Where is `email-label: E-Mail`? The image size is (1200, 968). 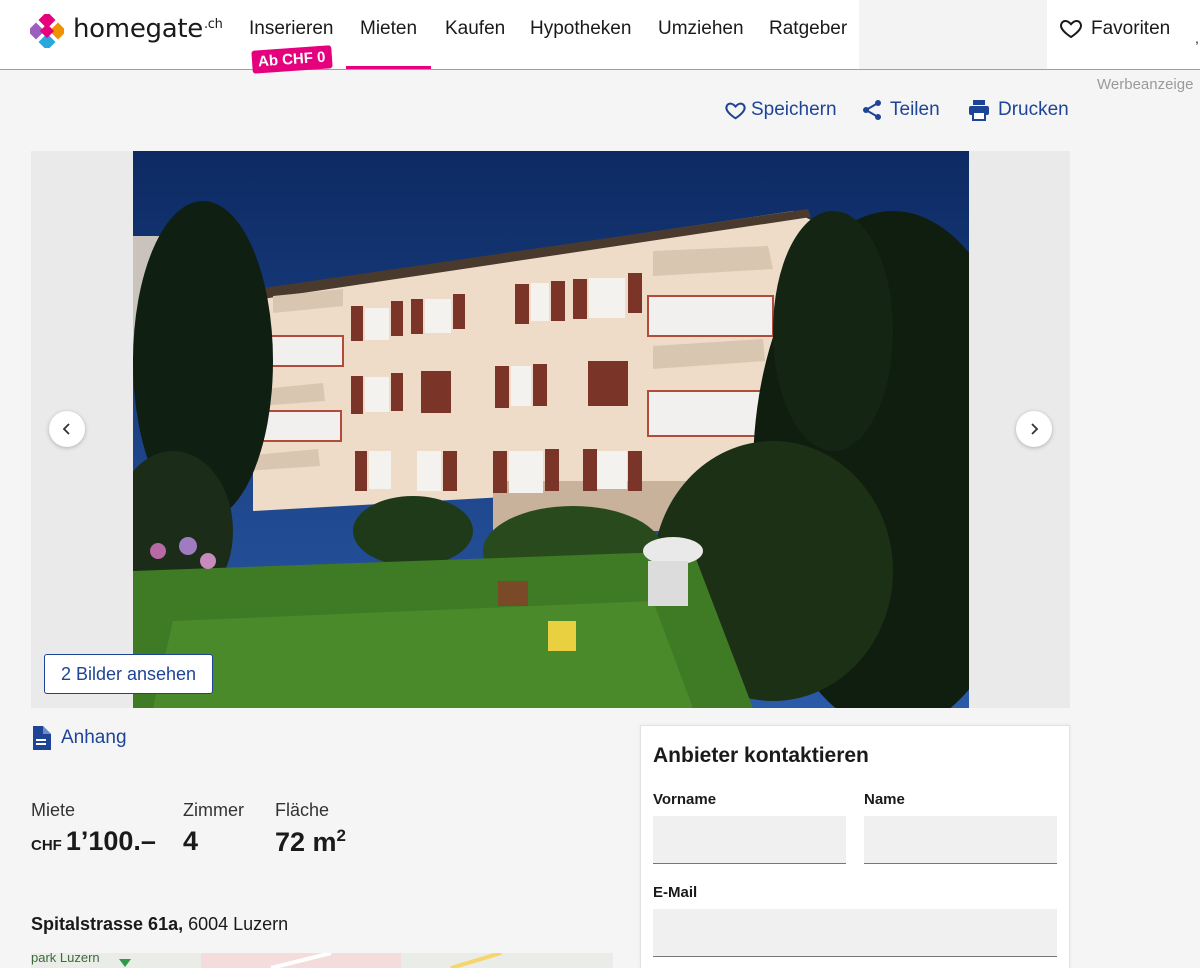 email-label: E-Mail is located at coordinates (675, 892).